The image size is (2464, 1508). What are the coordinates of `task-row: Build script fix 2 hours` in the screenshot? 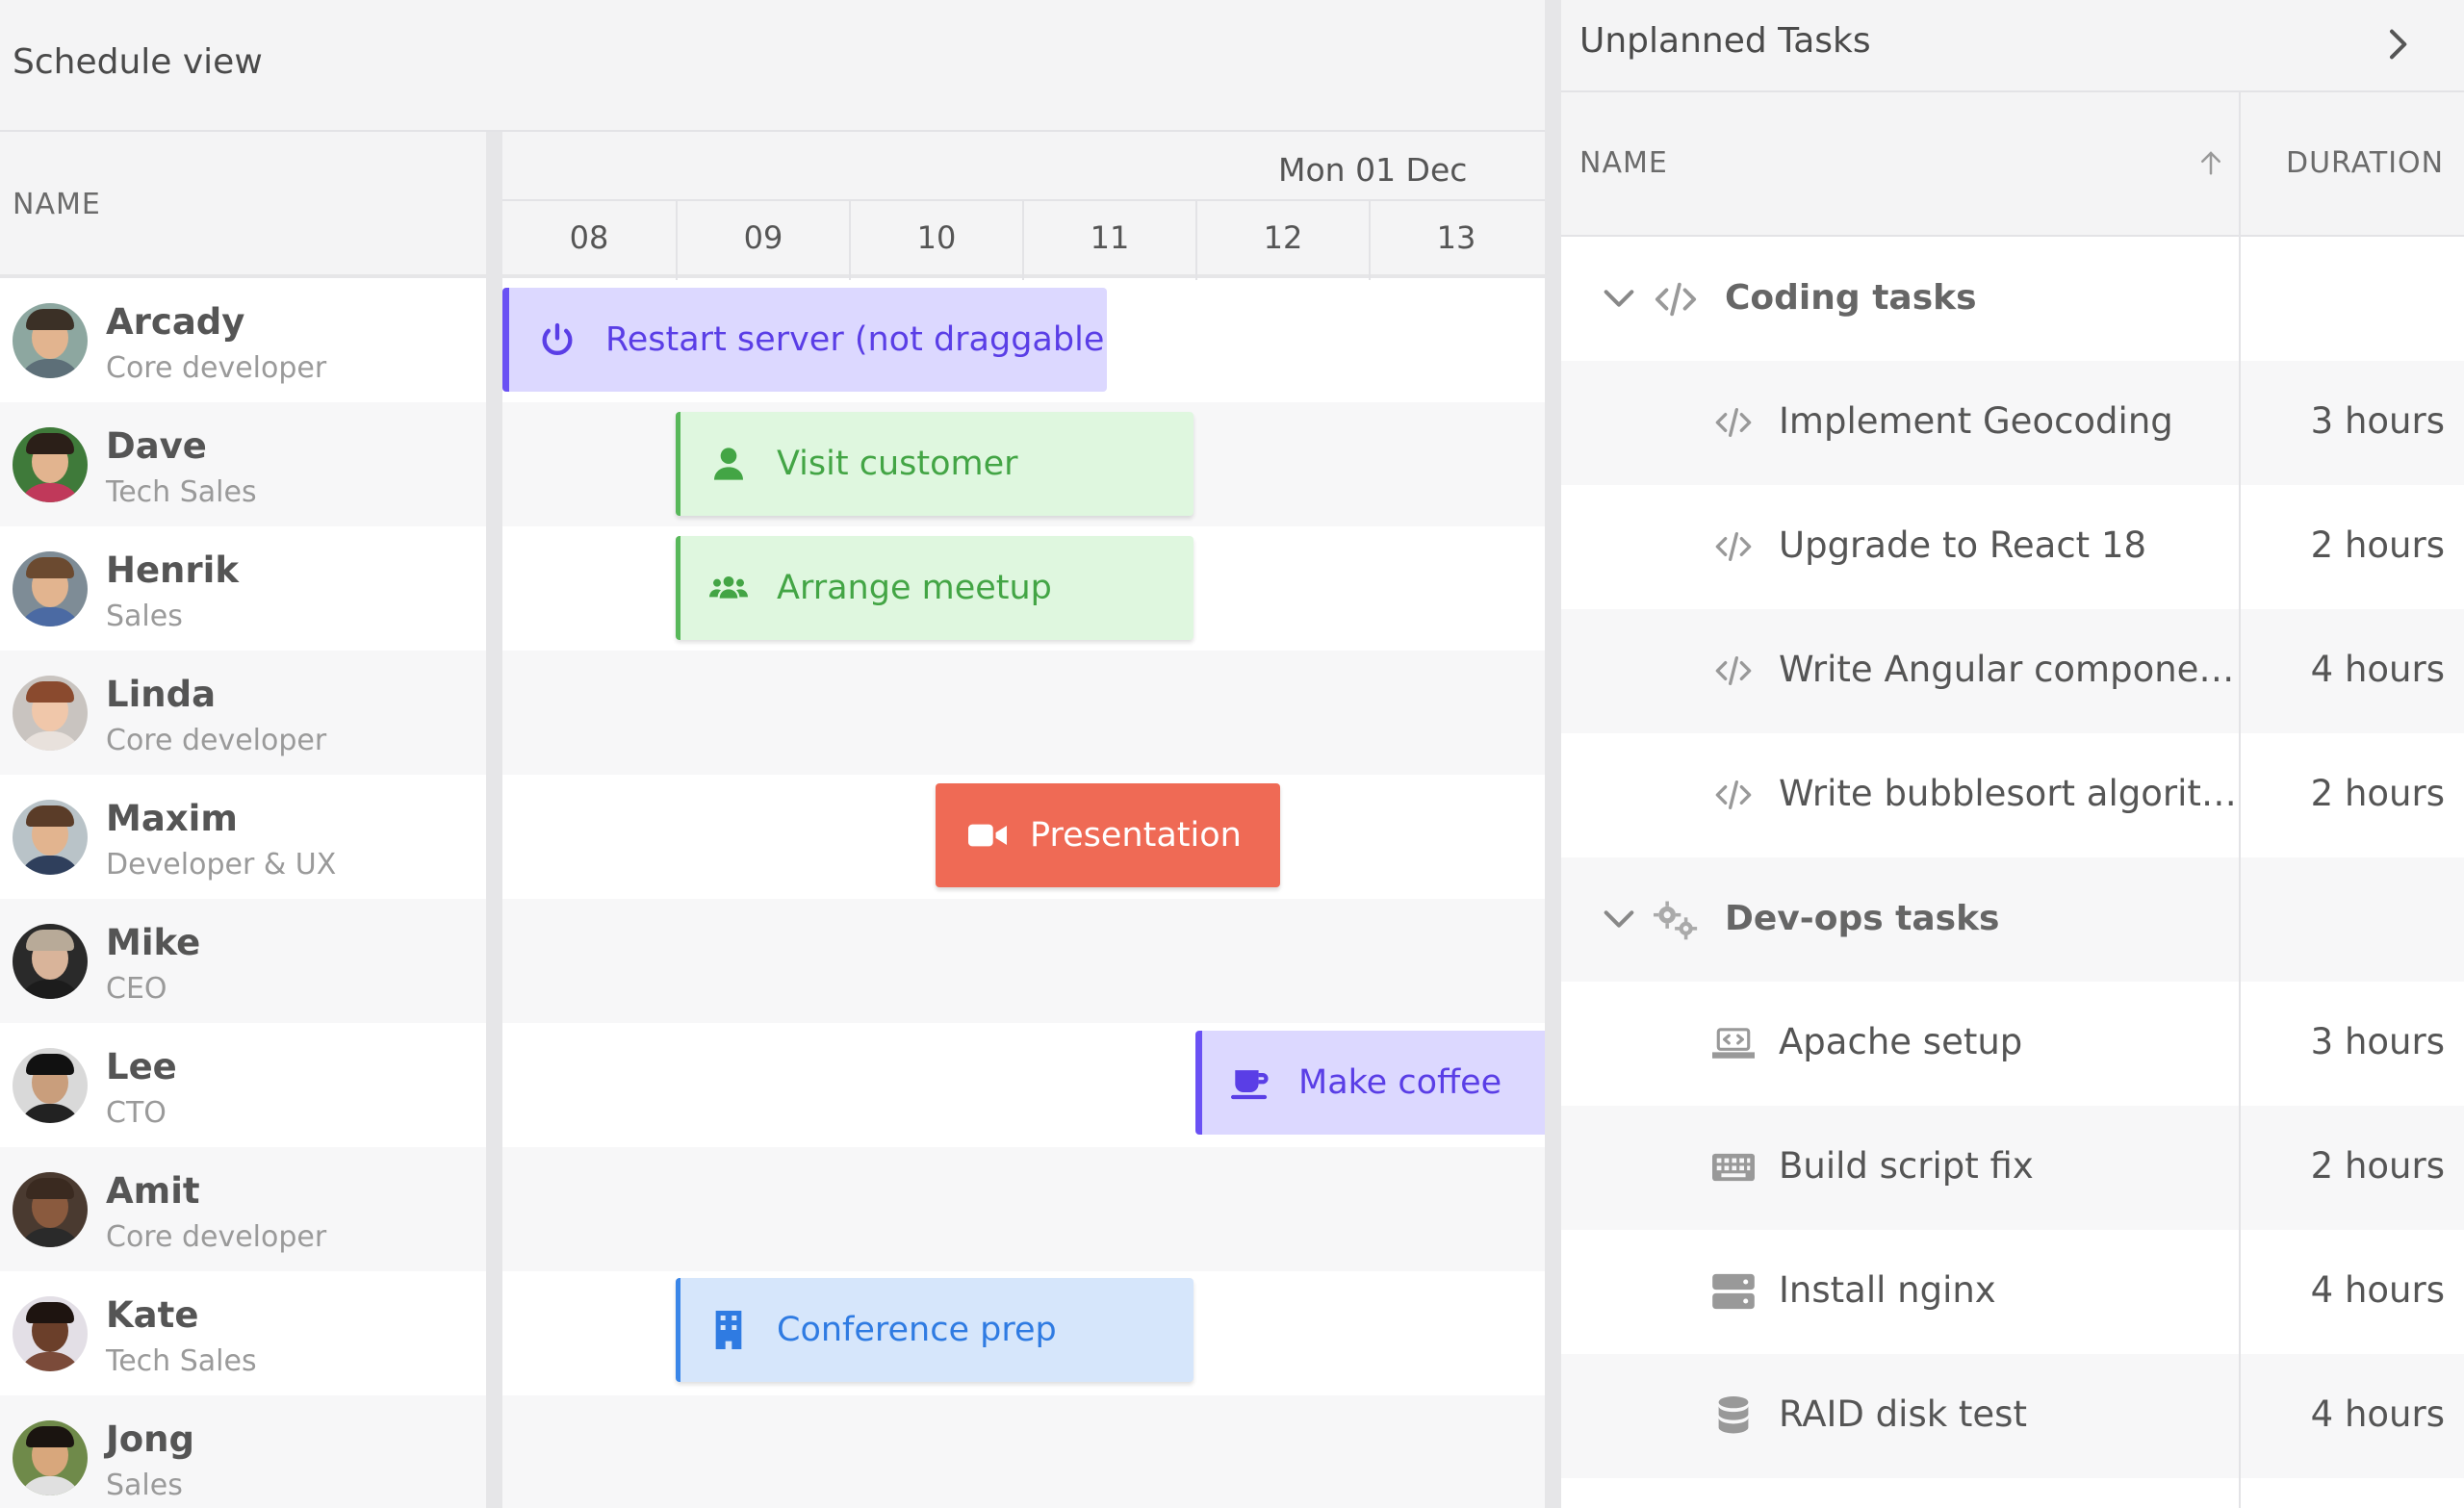 It's located at (2012, 1168).